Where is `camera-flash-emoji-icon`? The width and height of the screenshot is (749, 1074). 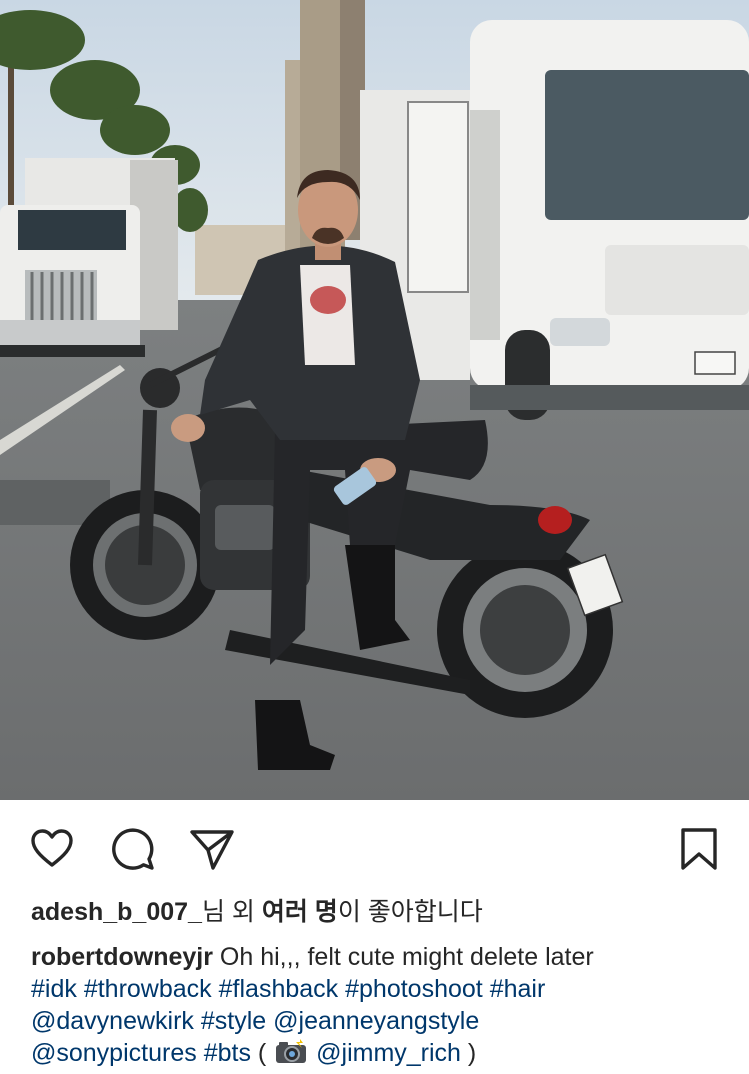 camera-flash-emoji-icon is located at coordinates (291, 1051).